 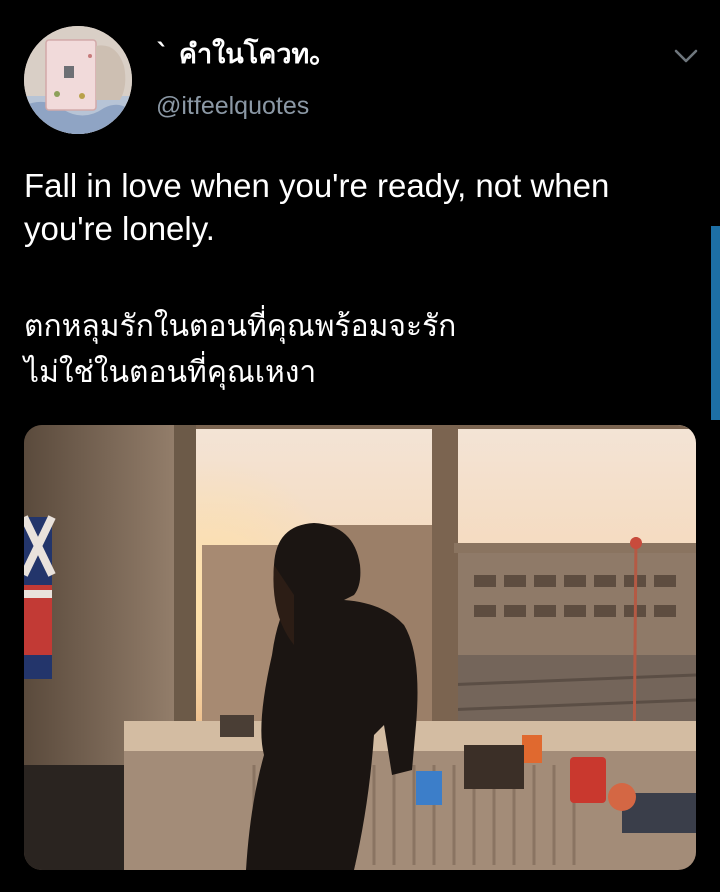 What do you see at coordinates (232, 106) in the screenshot?
I see `user-handle: @itfeelquotes` at bounding box center [232, 106].